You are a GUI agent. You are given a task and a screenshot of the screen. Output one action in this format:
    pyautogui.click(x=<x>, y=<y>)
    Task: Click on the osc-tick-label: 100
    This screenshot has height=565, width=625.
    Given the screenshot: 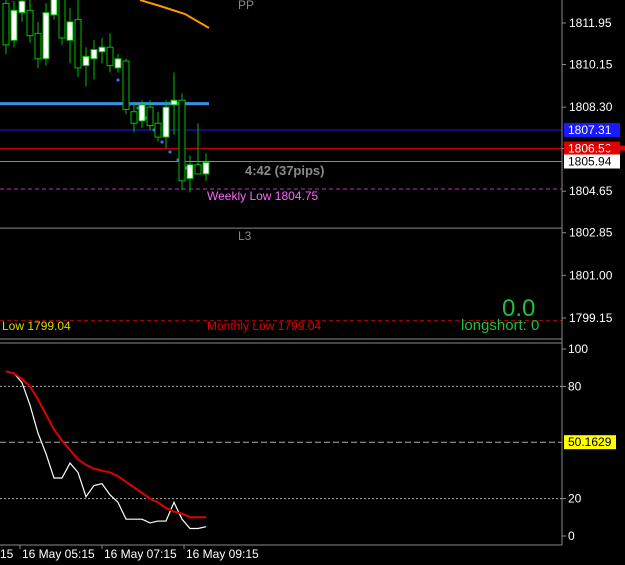 What is the action you would take?
    pyautogui.click(x=578, y=349)
    